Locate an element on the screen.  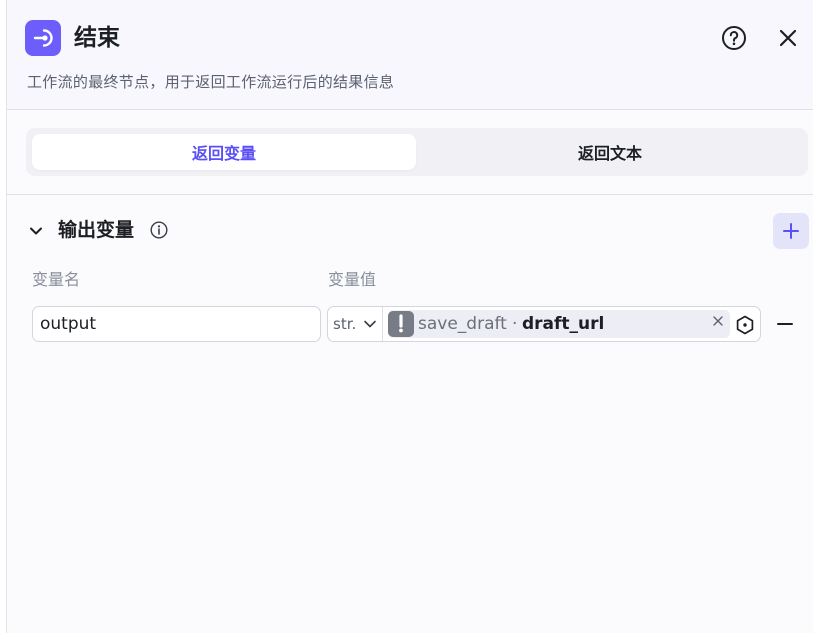
variable-value-field: str. save_draft · draft_url is located at coordinates (544, 324).